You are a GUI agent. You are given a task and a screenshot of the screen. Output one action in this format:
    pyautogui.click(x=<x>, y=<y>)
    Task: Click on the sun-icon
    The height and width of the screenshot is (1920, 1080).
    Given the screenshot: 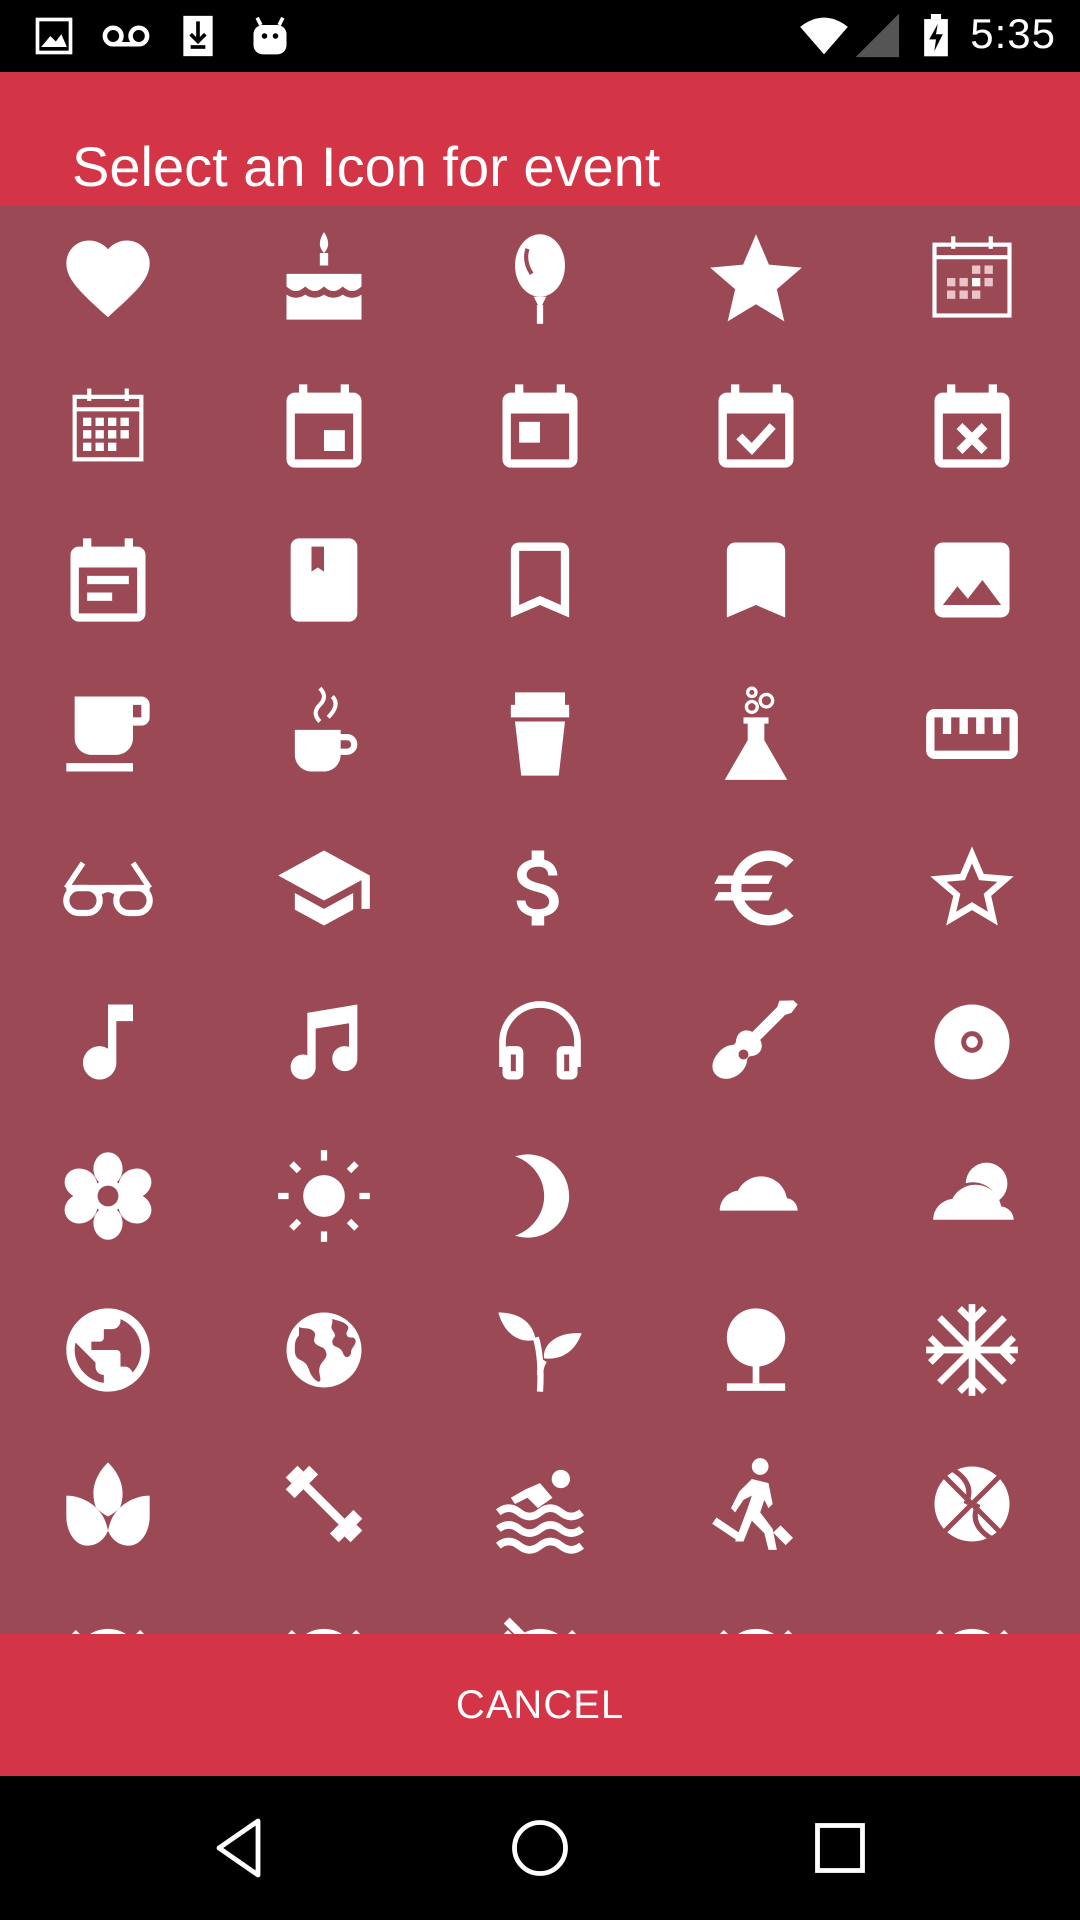 What is the action you would take?
    pyautogui.click(x=324, y=1196)
    